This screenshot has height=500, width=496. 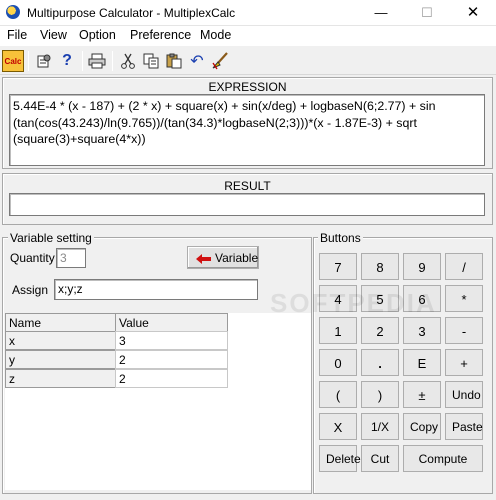 I want to click on copy-button: Copy, so click(x=422, y=426).